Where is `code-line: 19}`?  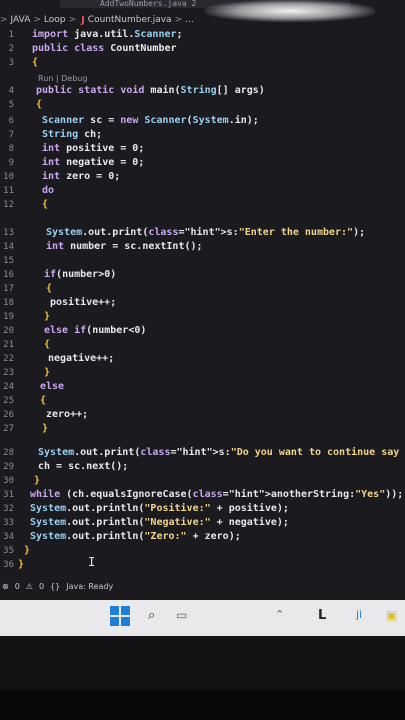
code-line: 19} is located at coordinates (202, 317).